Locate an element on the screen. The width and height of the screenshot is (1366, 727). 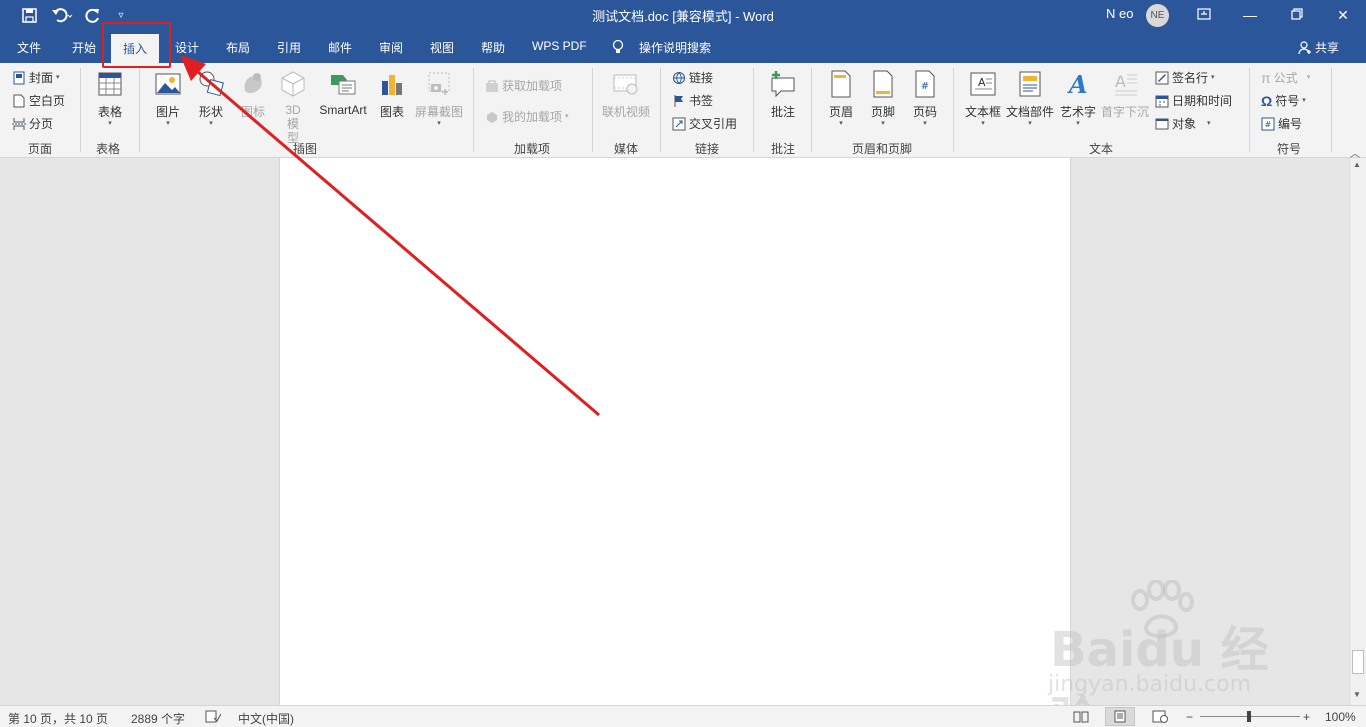
signature-line-button: 签名行 ▾ is located at coordinates (1185, 77).